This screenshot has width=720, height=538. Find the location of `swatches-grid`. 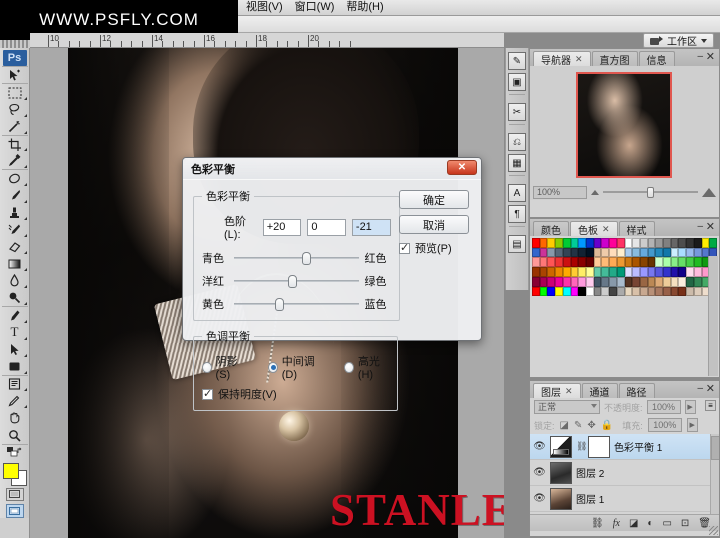

swatches-grid is located at coordinates (624, 266).